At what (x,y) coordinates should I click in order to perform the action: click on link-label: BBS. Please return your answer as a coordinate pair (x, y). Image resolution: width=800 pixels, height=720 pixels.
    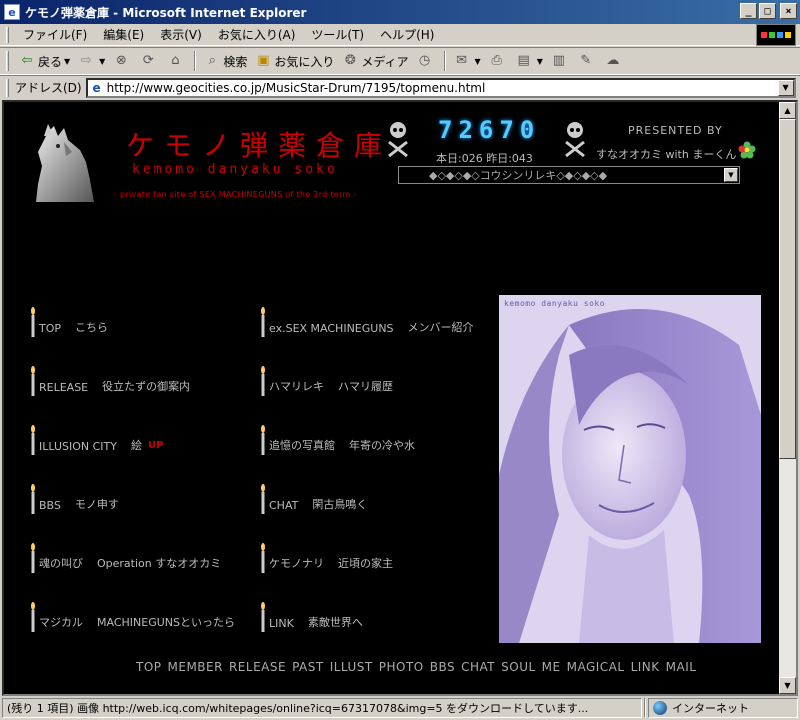
    Looking at the image, I should click on (50, 505).